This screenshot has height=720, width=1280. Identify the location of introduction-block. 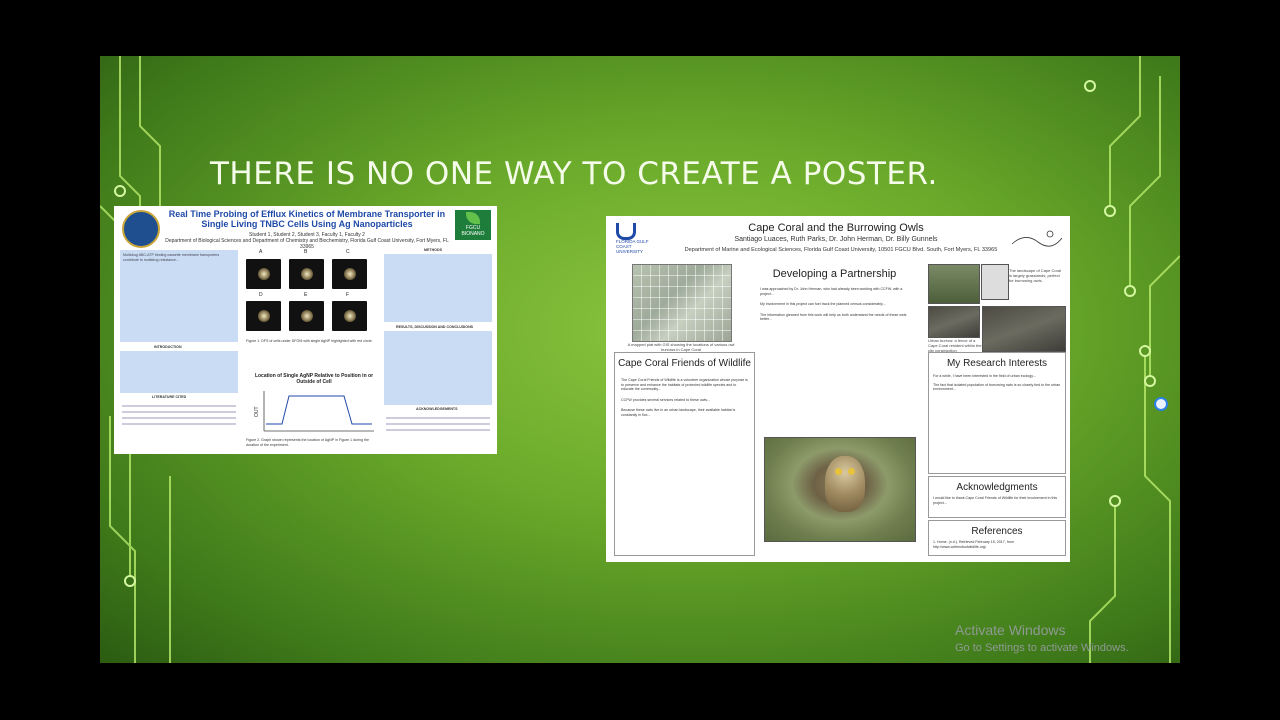
(179, 372).